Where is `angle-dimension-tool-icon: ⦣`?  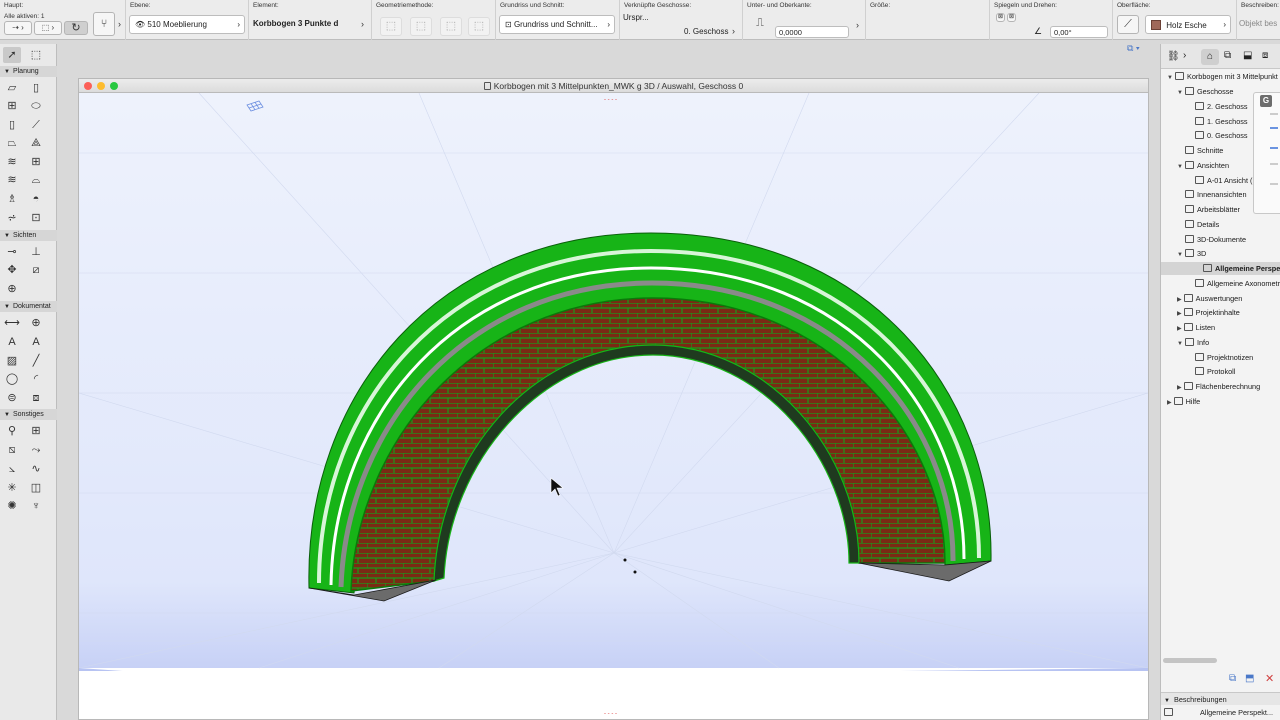 angle-dimension-tool-icon: ⦣ is located at coordinates (12, 469).